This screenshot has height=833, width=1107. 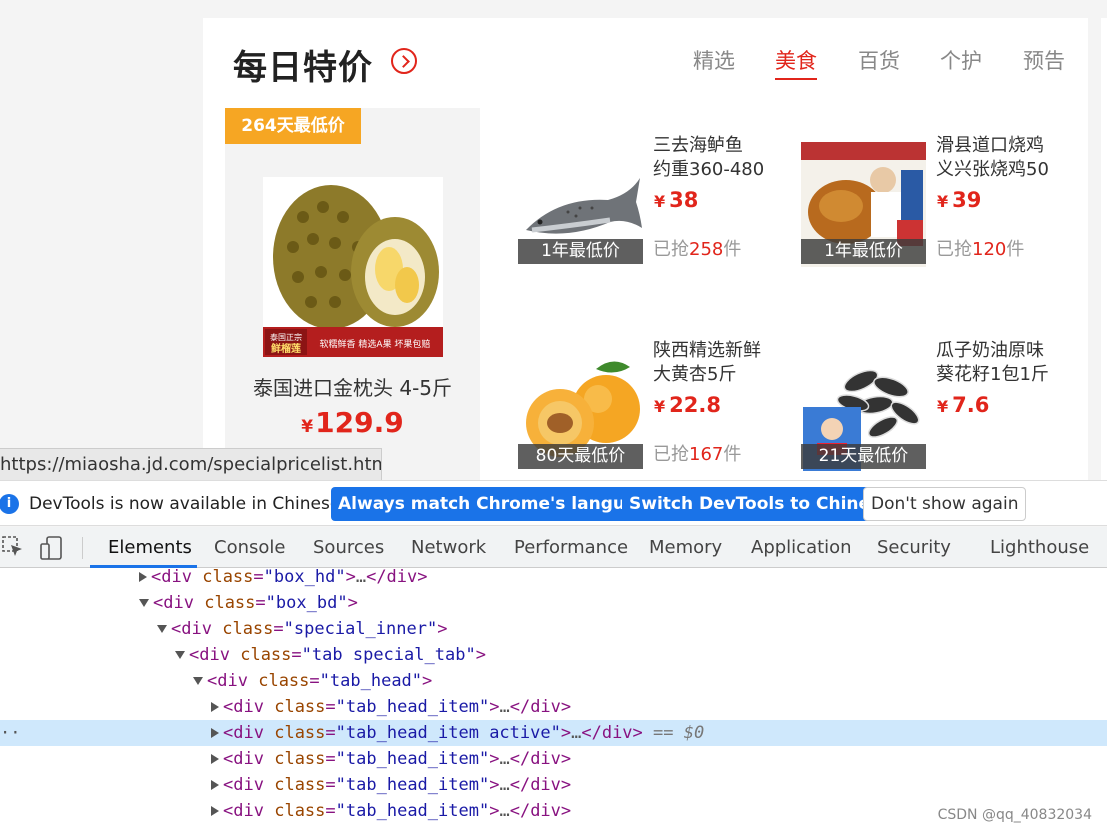 I want to click on product-card: 1年最低价 滑县道口烧鸡 义兴张烧鸡50 ¥39 已抢120件, so click(x=933, y=200).